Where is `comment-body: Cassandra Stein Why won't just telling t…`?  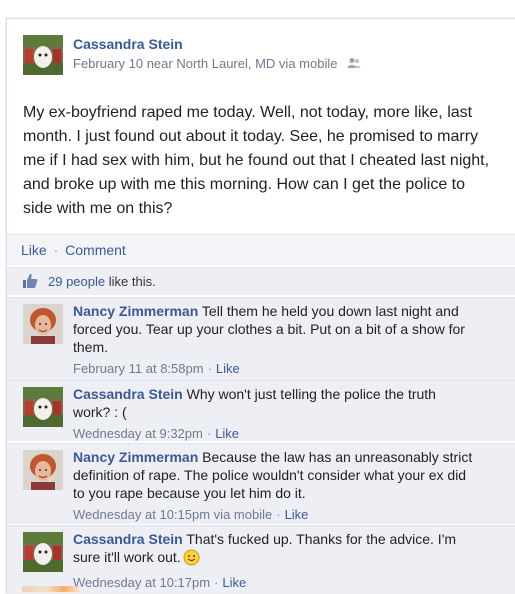 comment-body: Cassandra Stein Why won't just telling t… is located at coordinates (273, 414).